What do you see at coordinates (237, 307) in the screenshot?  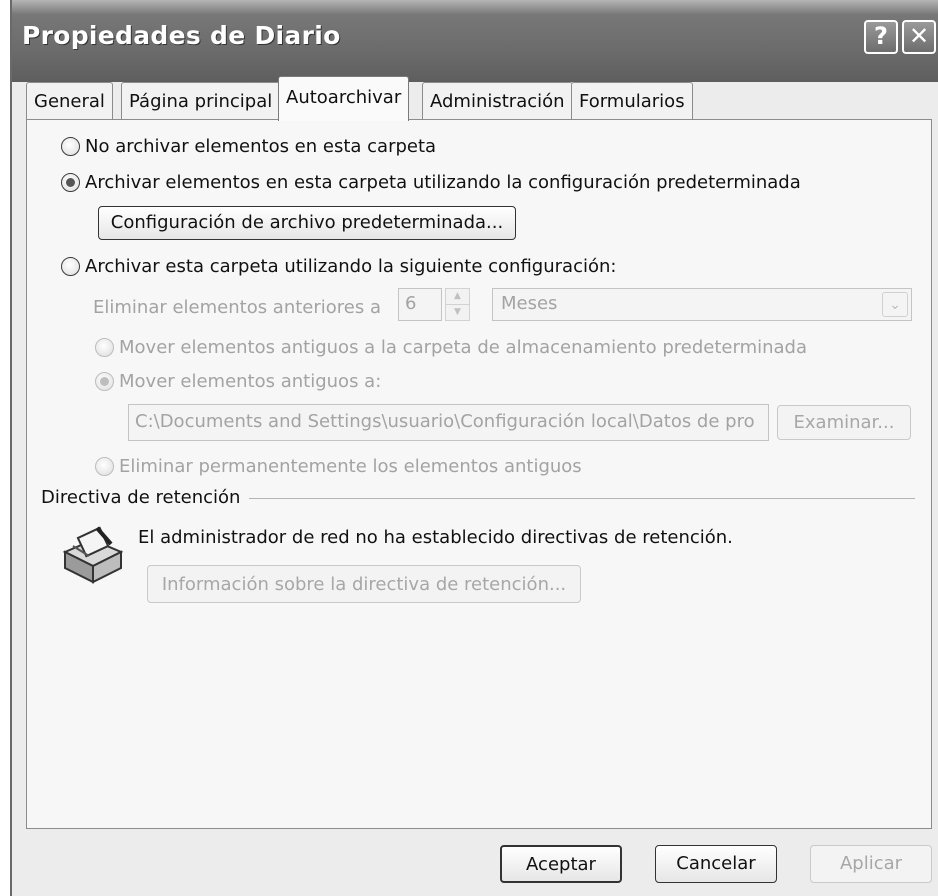 I see `delete-older-label: Eliminar elementos anteriores a` at bounding box center [237, 307].